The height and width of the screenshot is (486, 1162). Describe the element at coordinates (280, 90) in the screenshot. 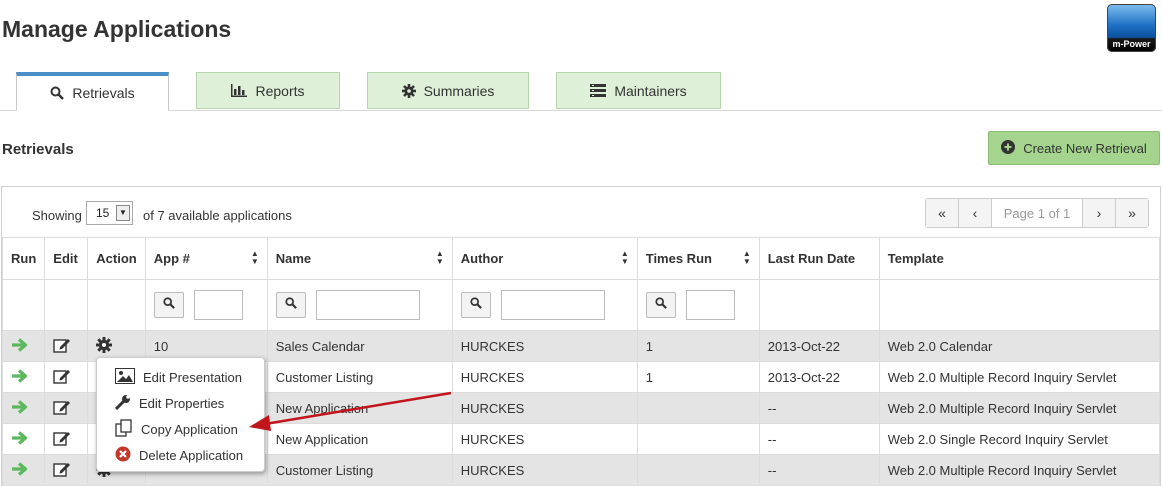

I see `tab-label: Reports` at that location.